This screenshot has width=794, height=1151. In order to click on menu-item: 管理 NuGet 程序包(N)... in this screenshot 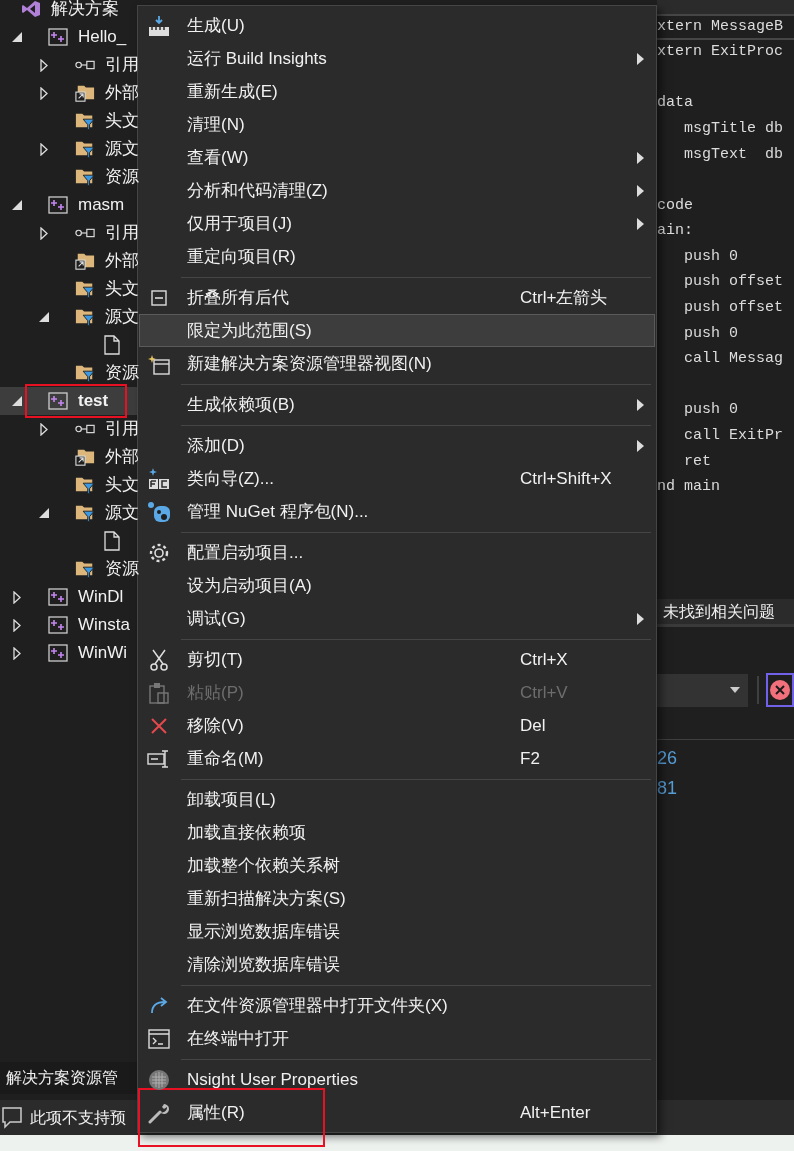, I will do `click(397, 511)`.